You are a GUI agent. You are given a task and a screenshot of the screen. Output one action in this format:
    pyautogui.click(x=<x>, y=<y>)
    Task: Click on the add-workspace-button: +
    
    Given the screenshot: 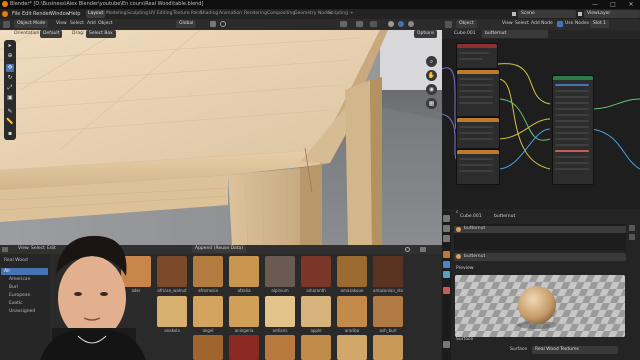 What is the action you would take?
    pyautogui.click(x=352, y=14)
    